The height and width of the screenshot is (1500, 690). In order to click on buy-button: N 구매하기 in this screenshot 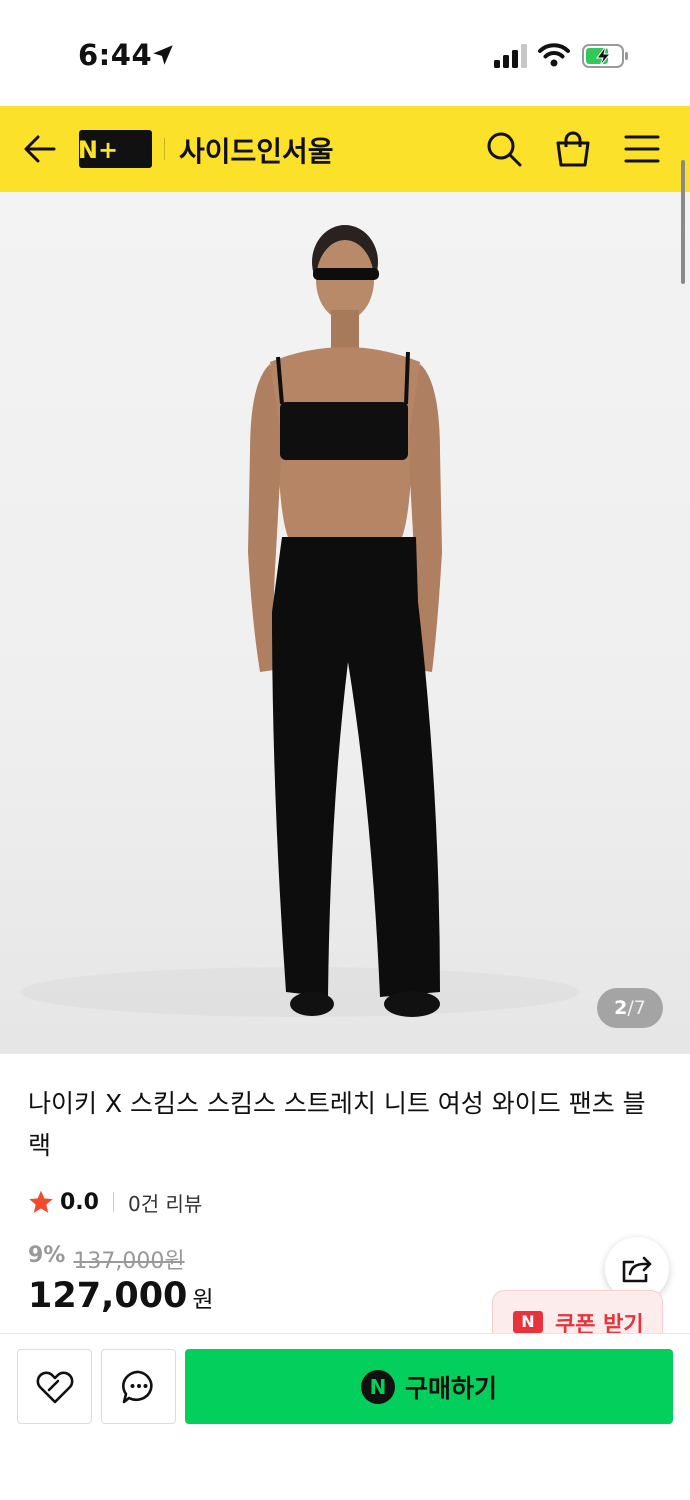, I will do `click(429, 1386)`.